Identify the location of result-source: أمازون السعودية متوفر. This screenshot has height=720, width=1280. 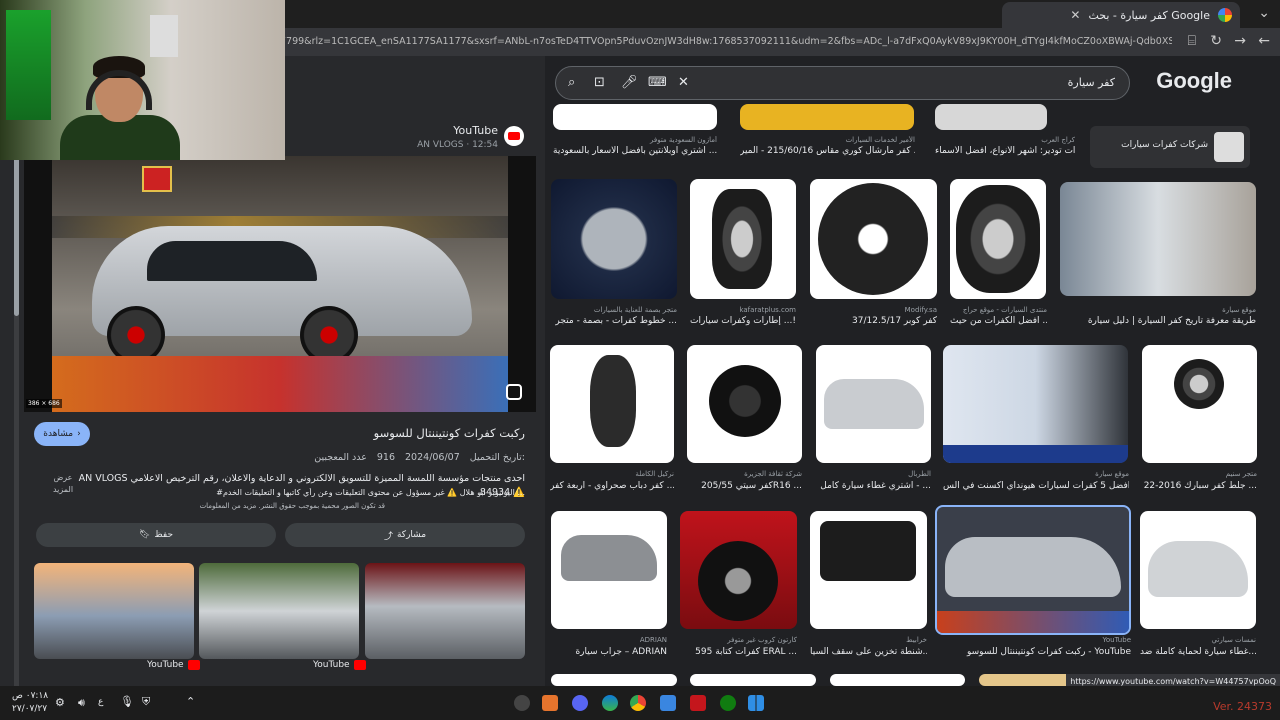
(683, 140).